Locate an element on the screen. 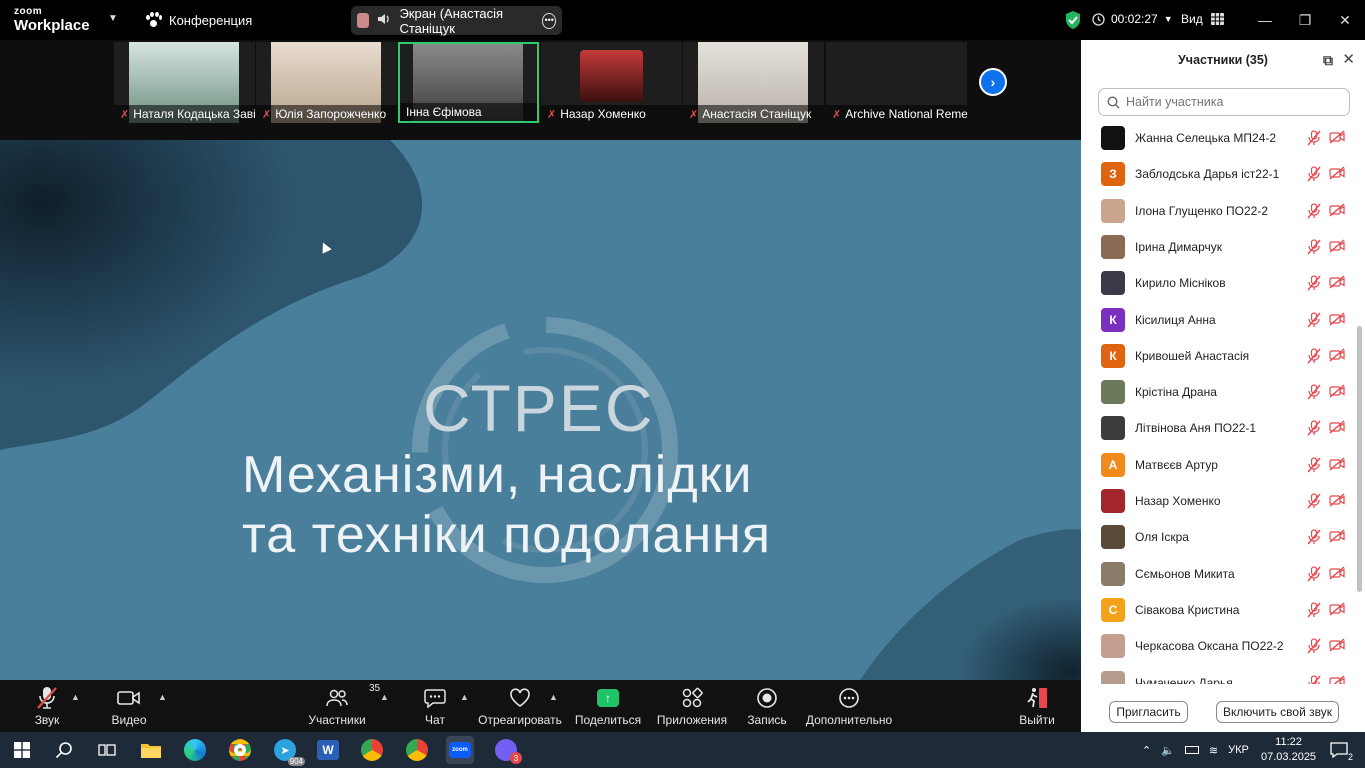 This screenshot has height=768, width=1365. meeting-timer: 00:02:27 ▼ is located at coordinates (1132, 19).